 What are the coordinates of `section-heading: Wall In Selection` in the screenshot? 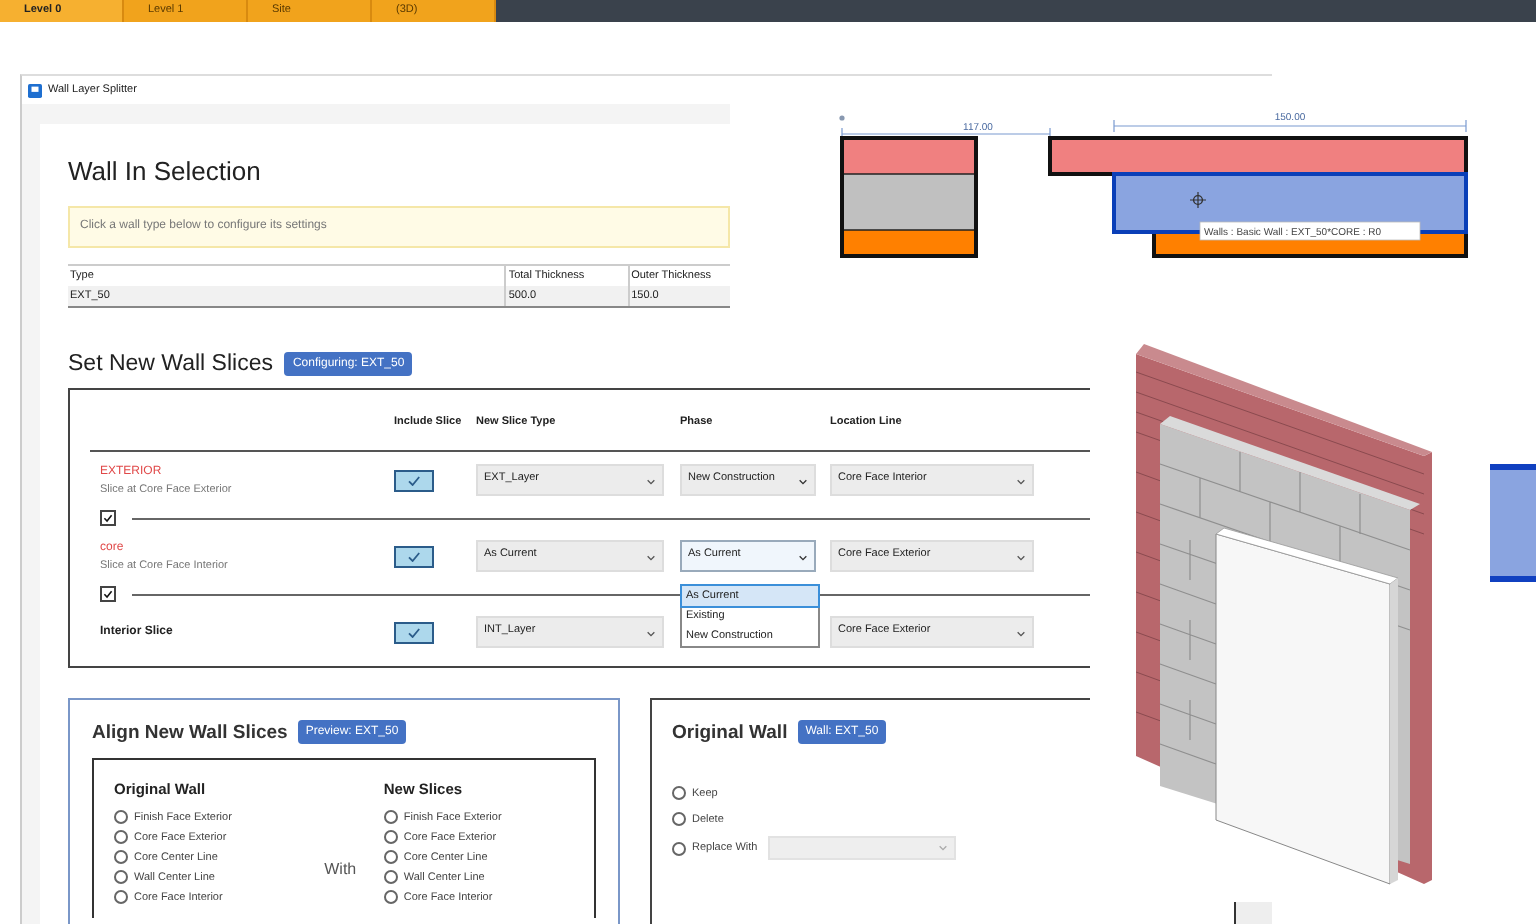 It's located at (165, 171).